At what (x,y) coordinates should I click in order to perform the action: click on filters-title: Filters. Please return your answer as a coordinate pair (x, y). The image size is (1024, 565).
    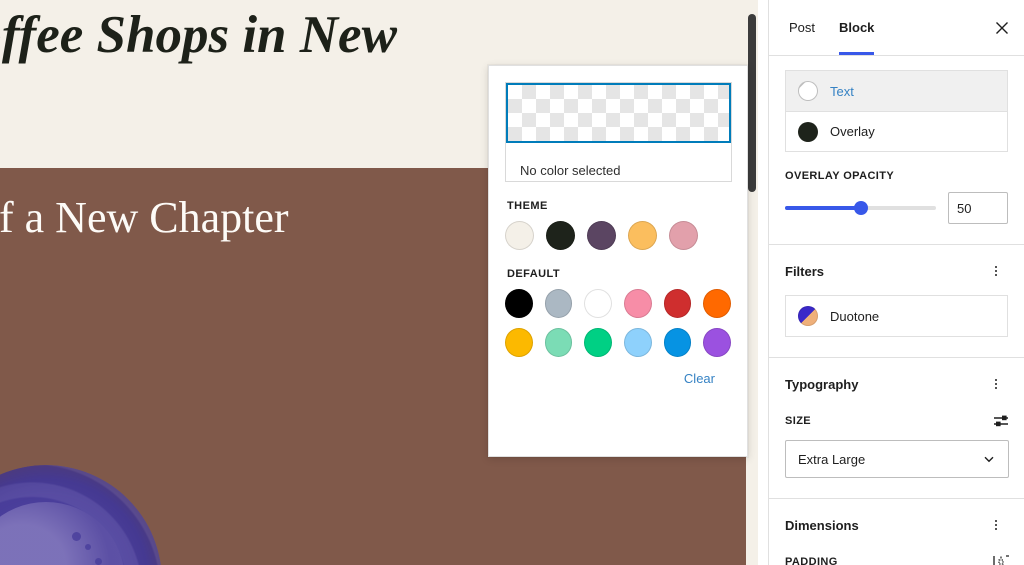
    Looking at the image, I should click on (805, 271).